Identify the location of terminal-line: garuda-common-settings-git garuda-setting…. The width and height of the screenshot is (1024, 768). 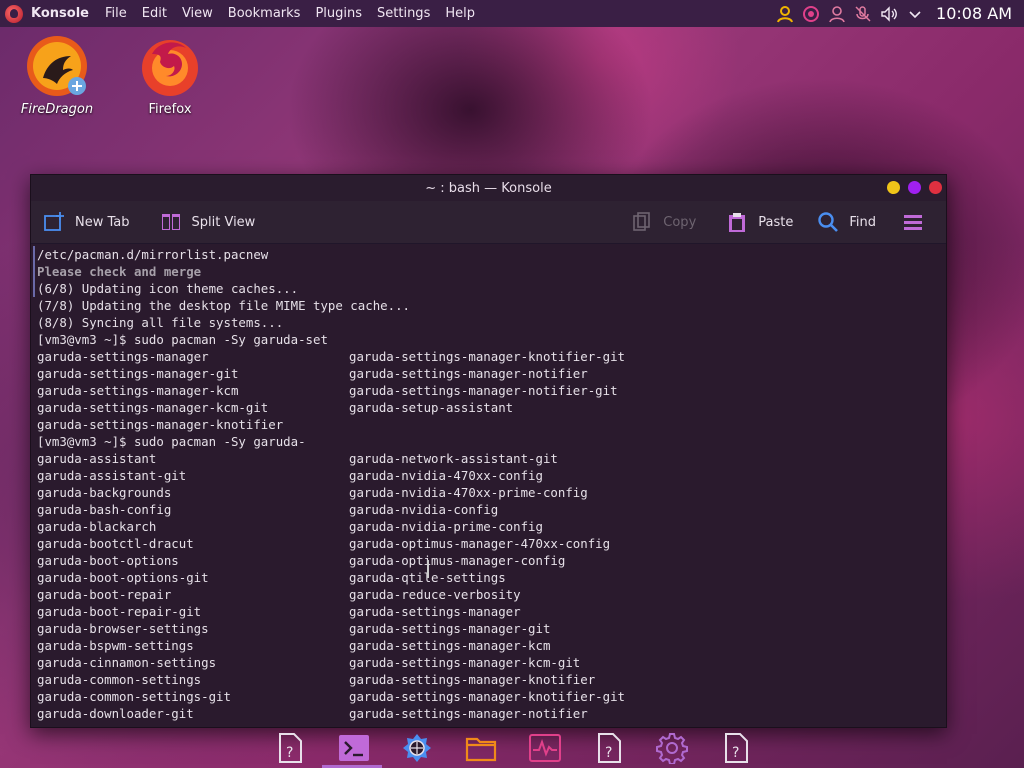
(331, 696).